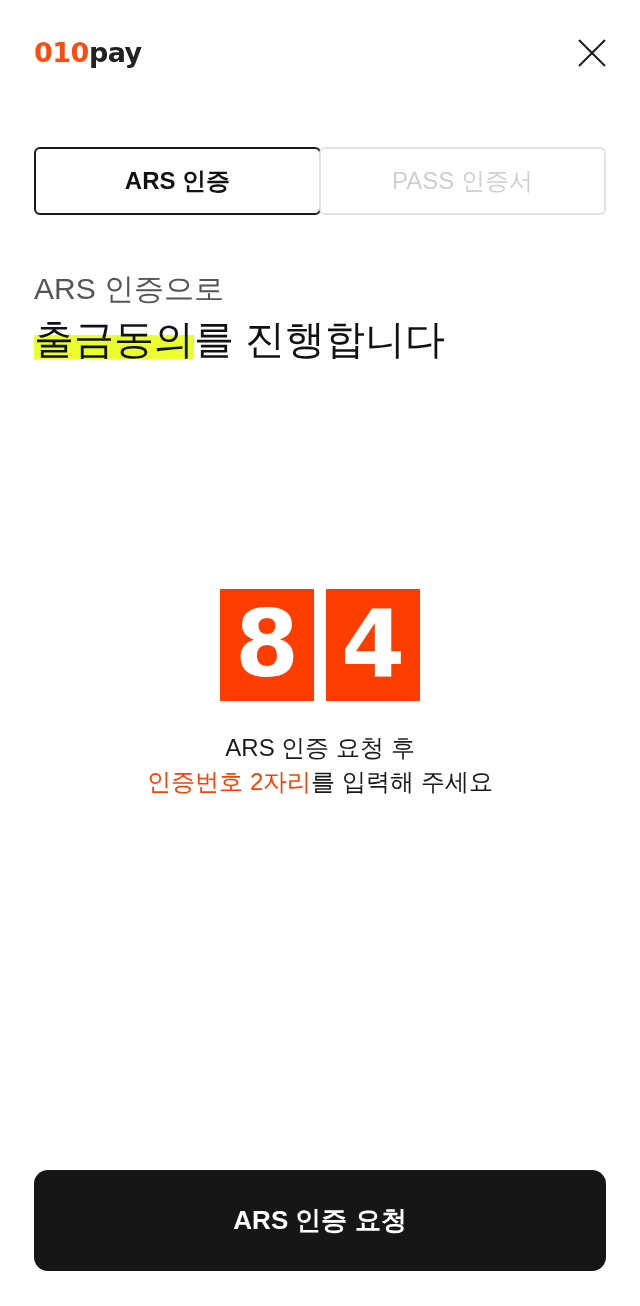 The image size is (640, 1306). Describe the element at coordinates (267, 645) in the screenshot. I see `code-digit: 8` at that location.